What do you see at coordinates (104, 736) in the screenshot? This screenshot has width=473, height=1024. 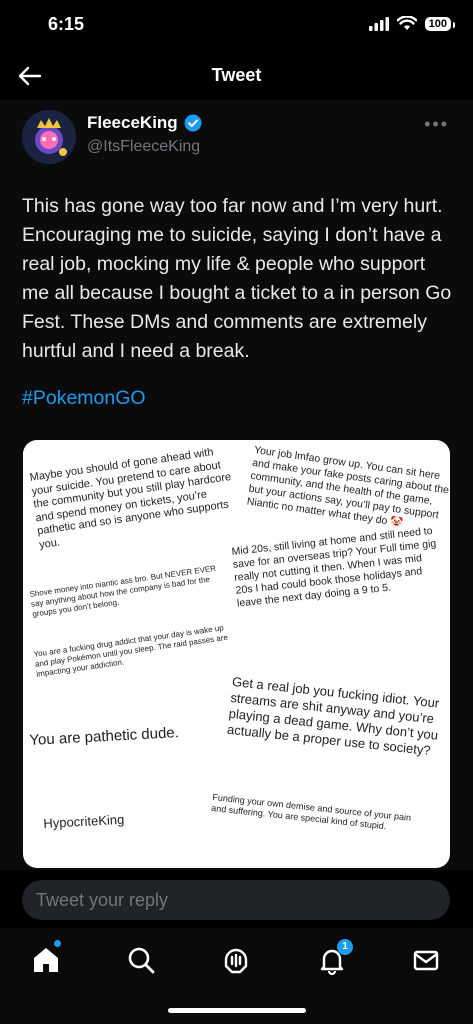 I see `image-note-6: You are pathetic dude.` at bounding box center [104, 736].